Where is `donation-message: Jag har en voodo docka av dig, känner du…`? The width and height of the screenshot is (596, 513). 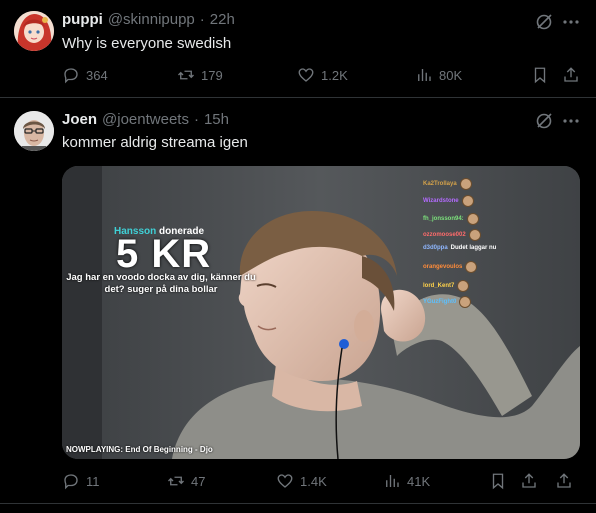 donation-message: Jag har en voodo docka av dig, känner du… is located at coordinates (161, 283).